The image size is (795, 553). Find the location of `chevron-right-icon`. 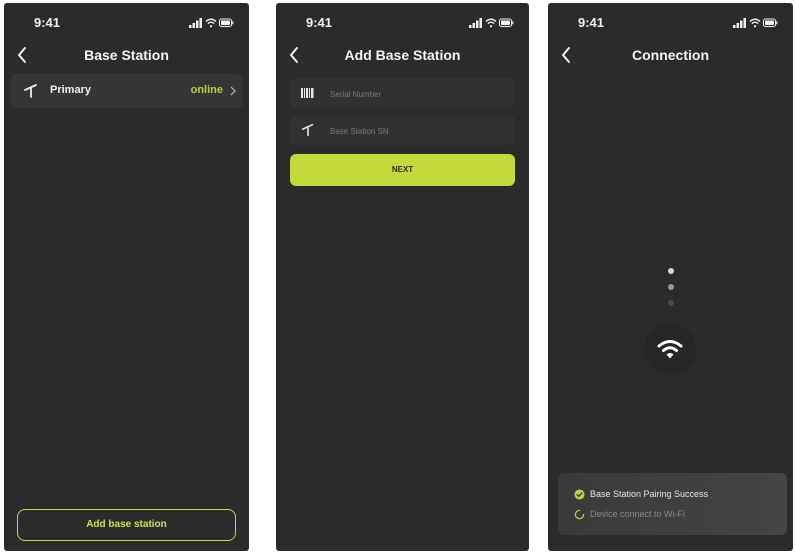

chevron-right-icon is located at coordinates (233, 91).